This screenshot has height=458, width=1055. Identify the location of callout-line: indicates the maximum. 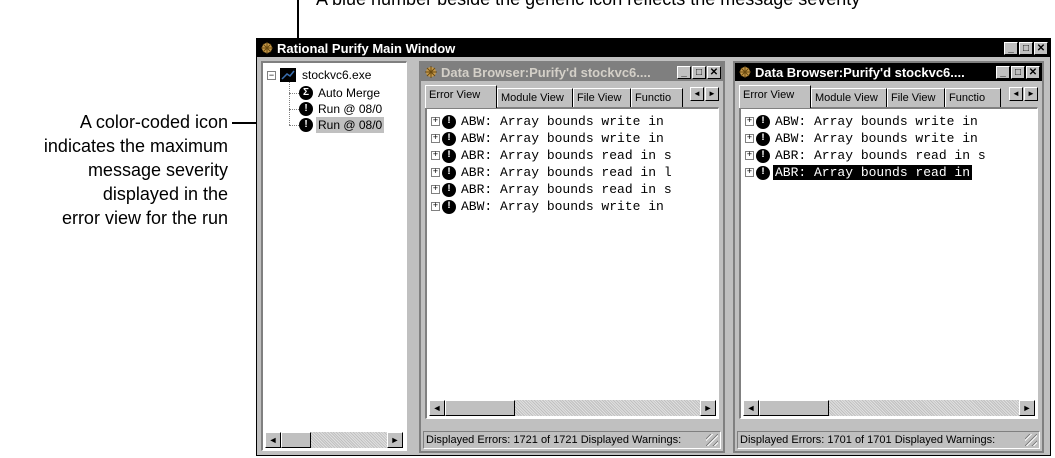
(135, 146).